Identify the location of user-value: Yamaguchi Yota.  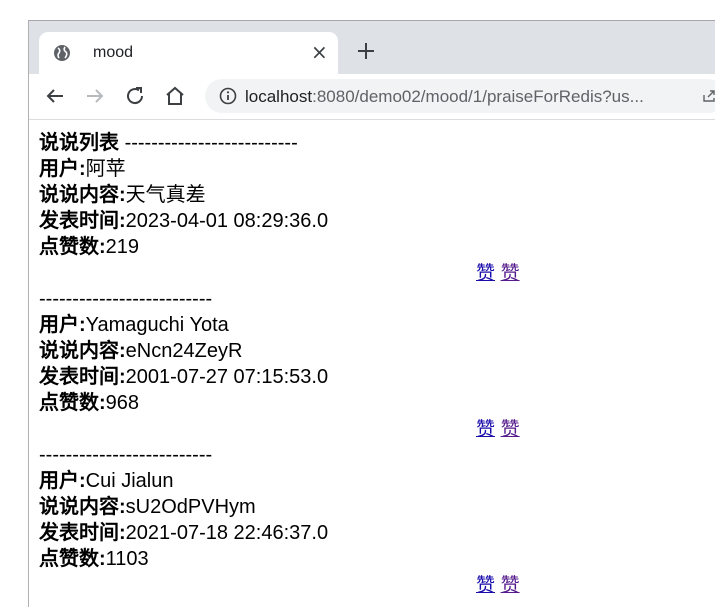
(157, 325).